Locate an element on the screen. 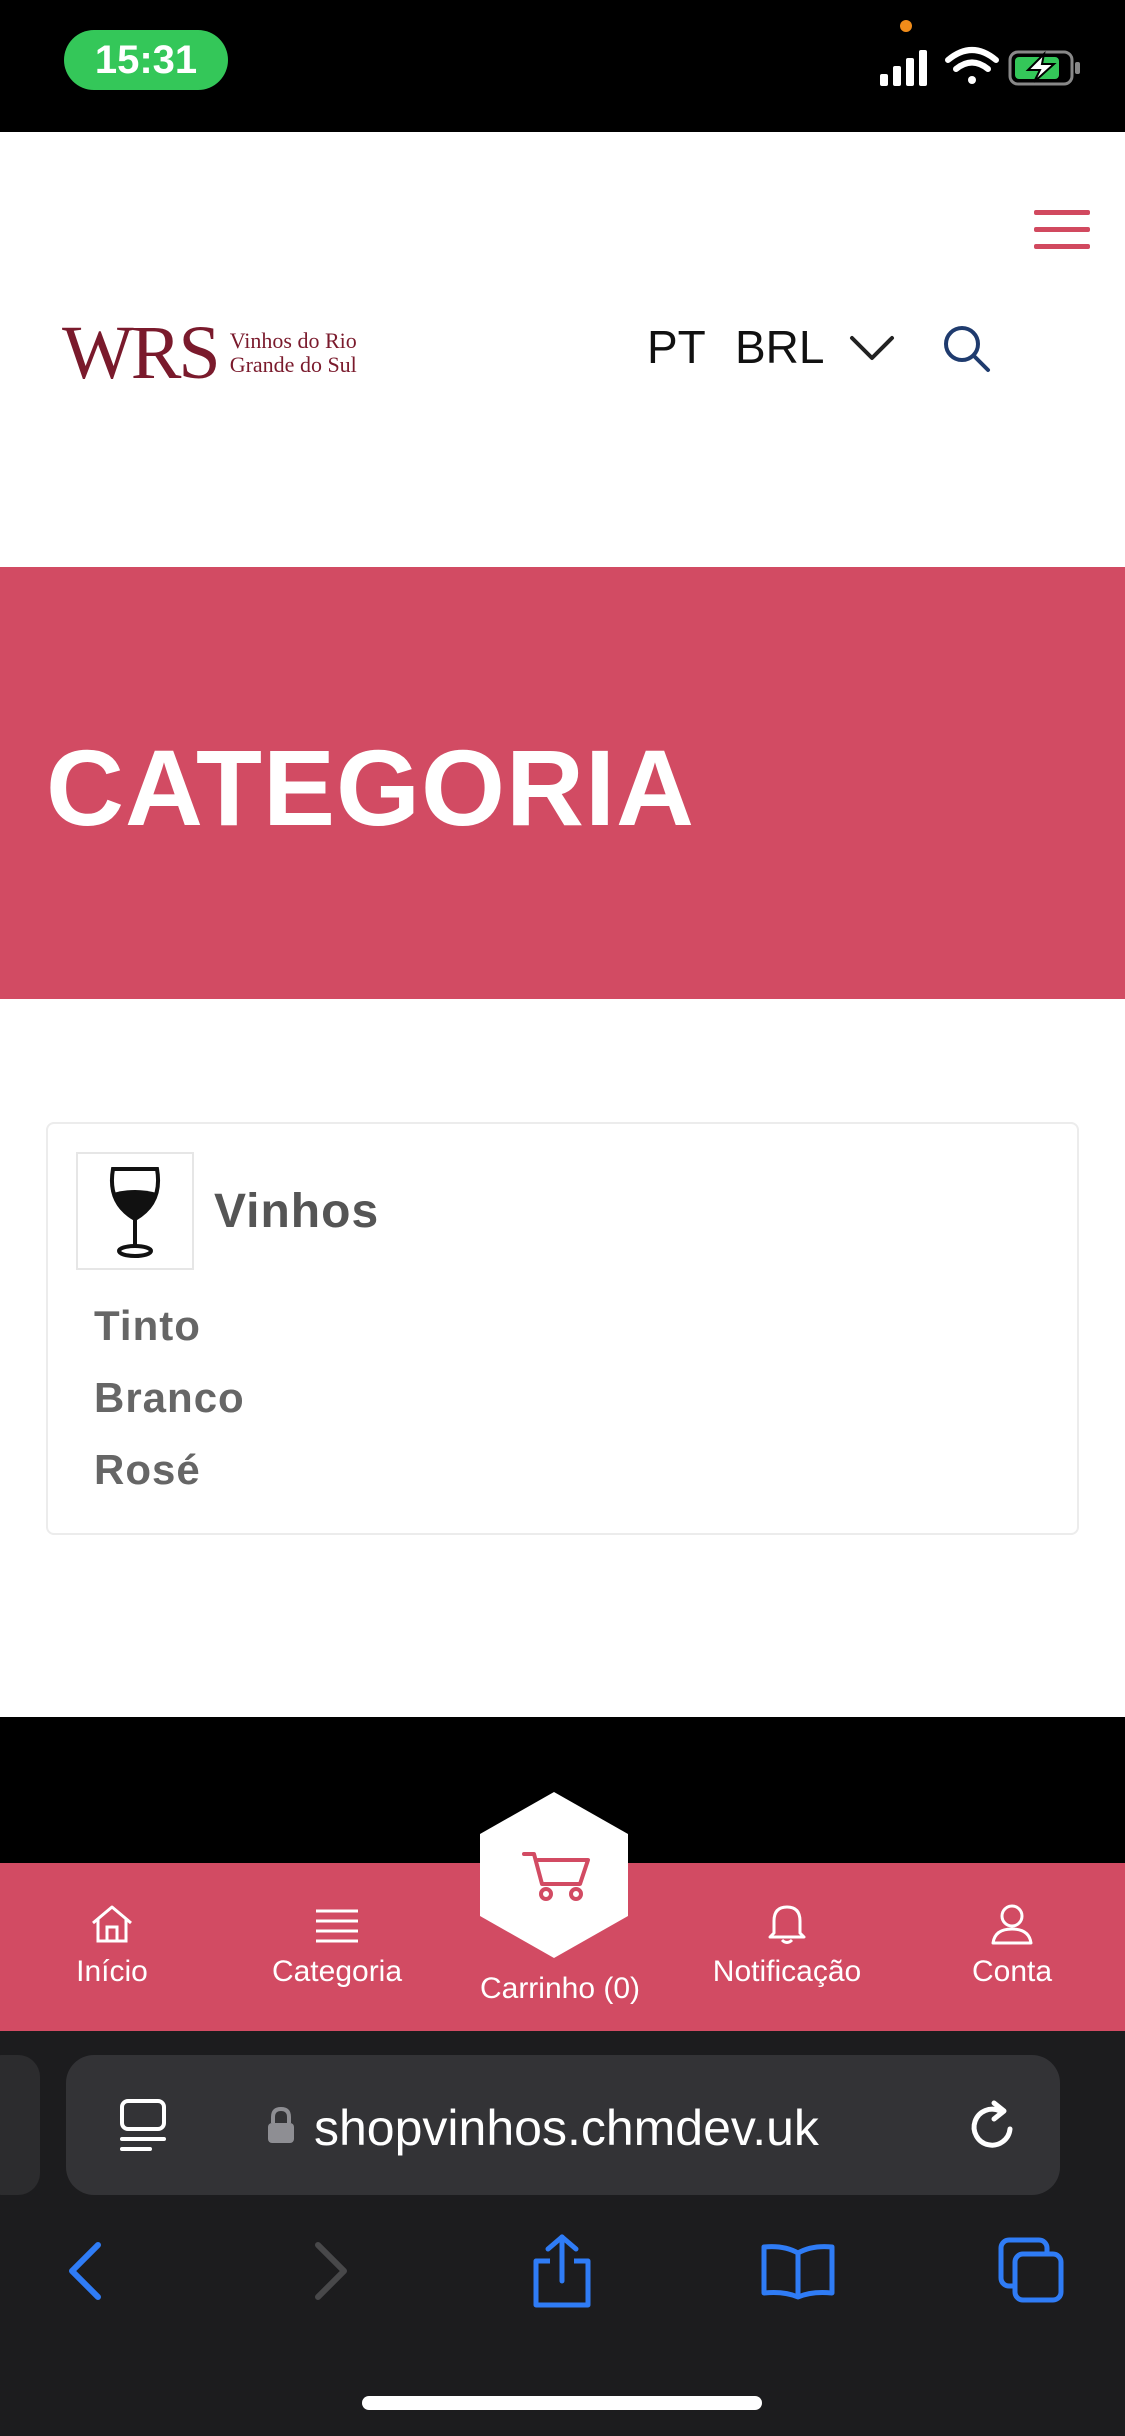 This screenshot has width=1125, height=2436. back-button is located at coordinates (86, 2271).